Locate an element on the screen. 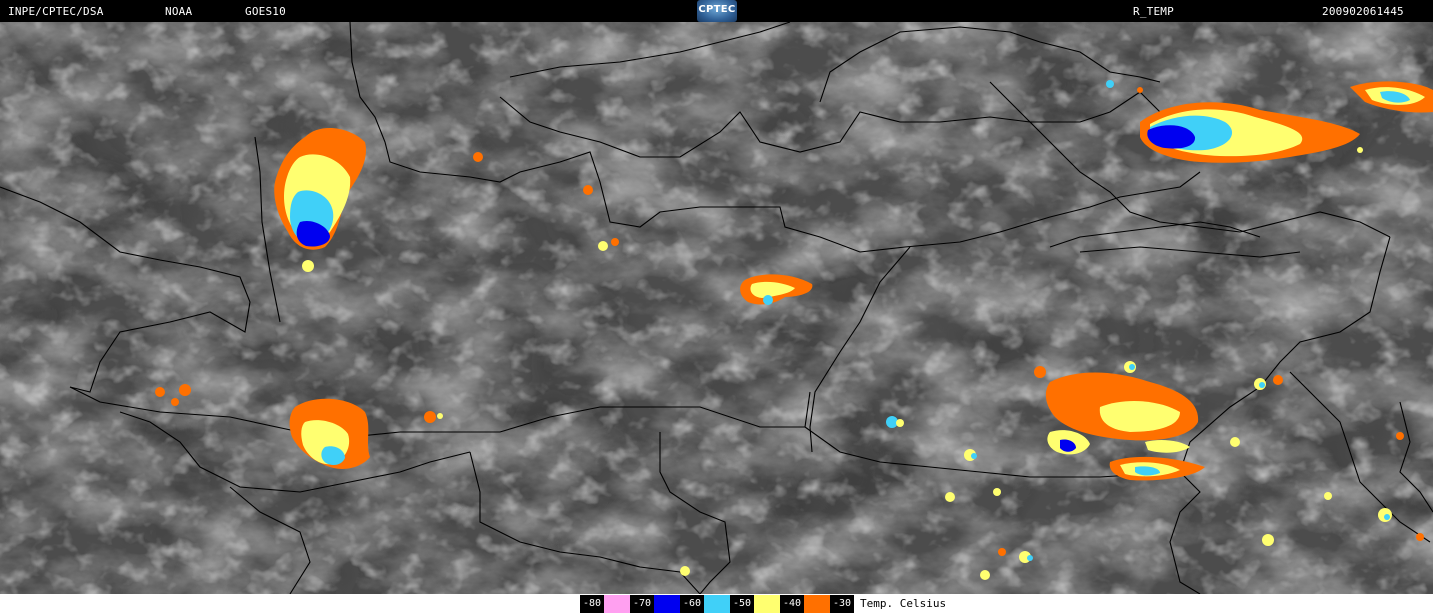  legend-value-40: -40 is located at coordinates (792, 604).